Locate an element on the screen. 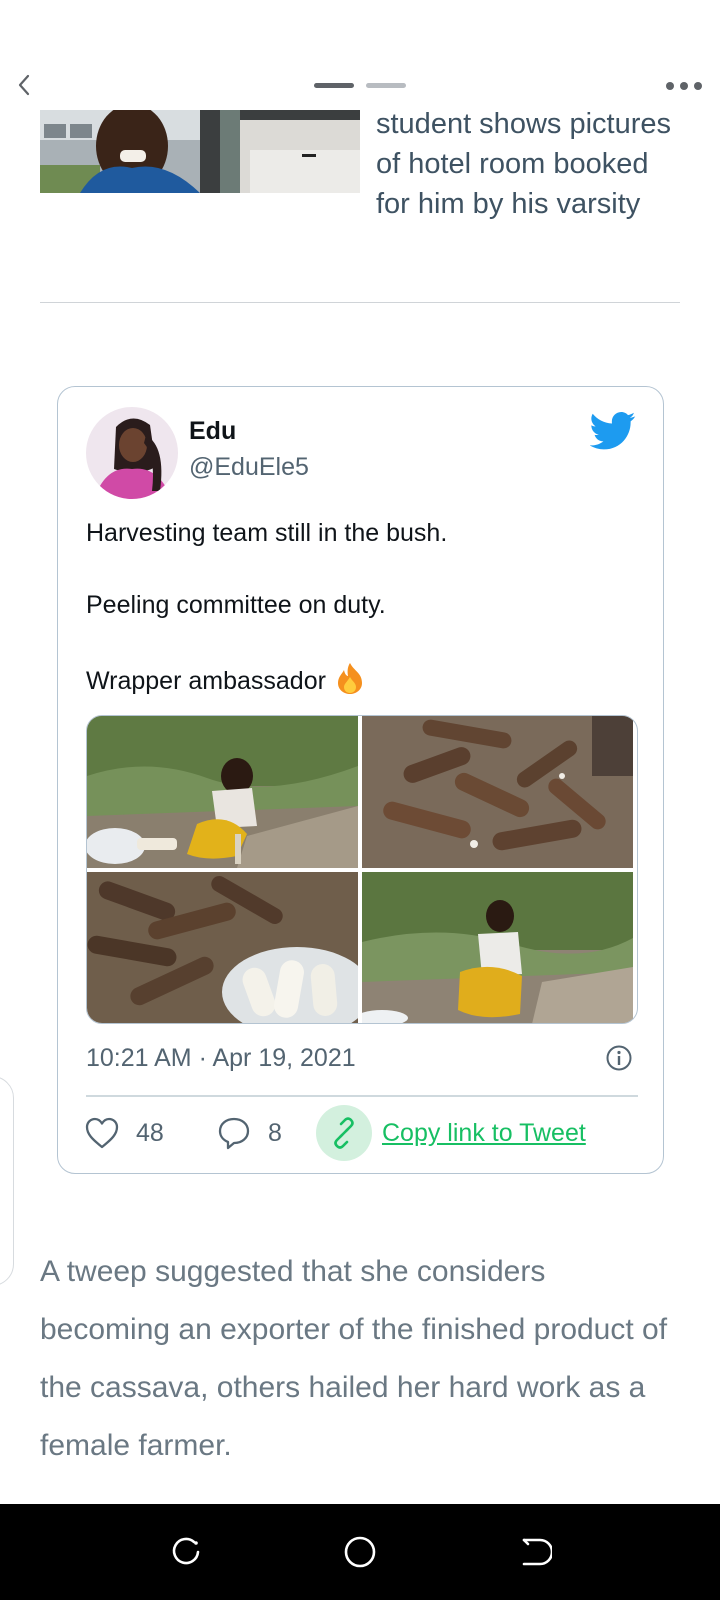 The height and width of the screenshot is (1600, 720). heart-icon is located at coordinates (102, 1133).